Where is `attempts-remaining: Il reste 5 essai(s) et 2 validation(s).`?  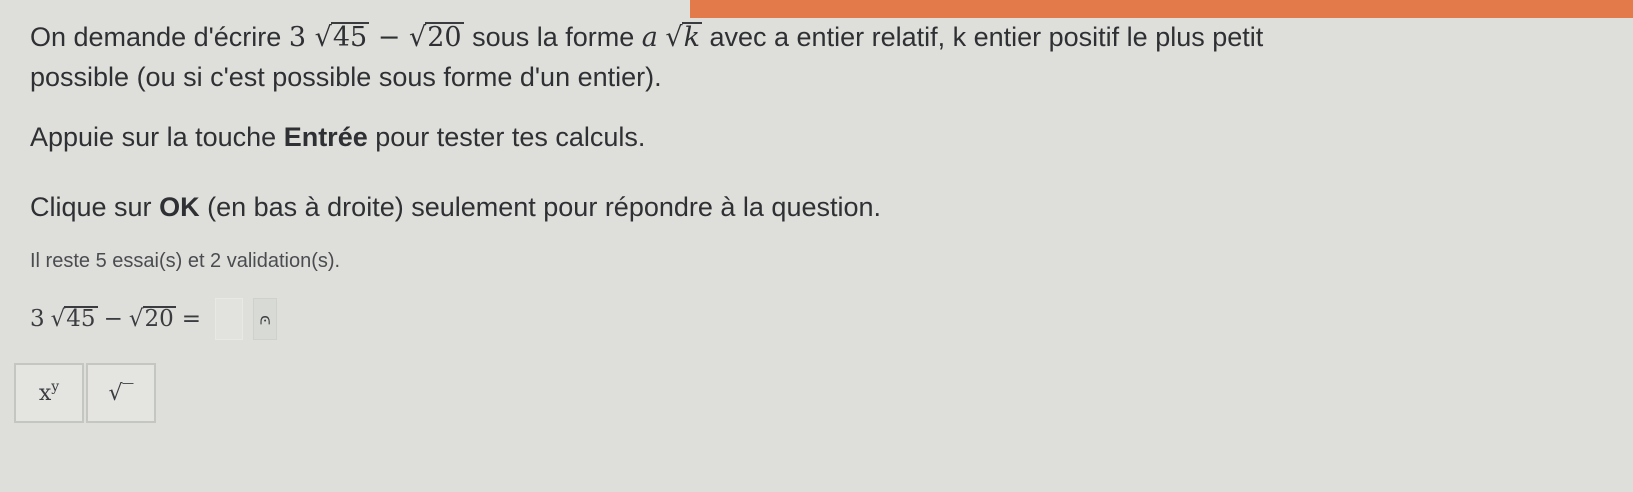 attempts-remaining: Il reste 5 essai(s) et 2 validation(s). is located at coordinates (185, 261).